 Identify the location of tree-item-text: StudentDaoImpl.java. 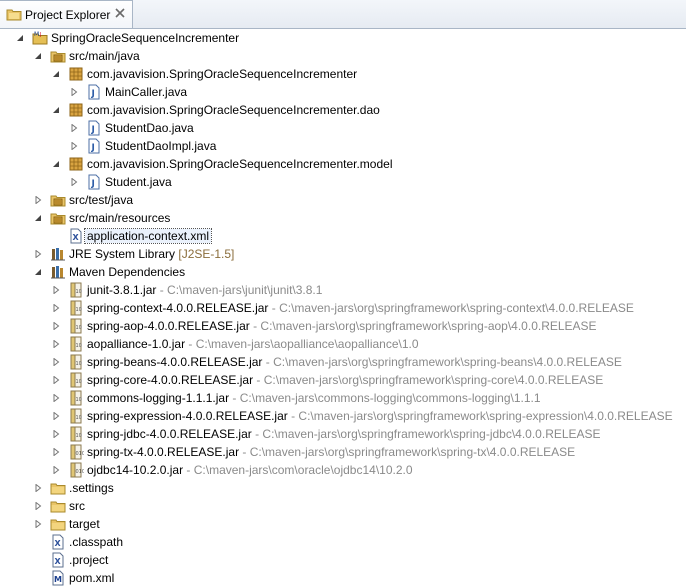
(160, 146).